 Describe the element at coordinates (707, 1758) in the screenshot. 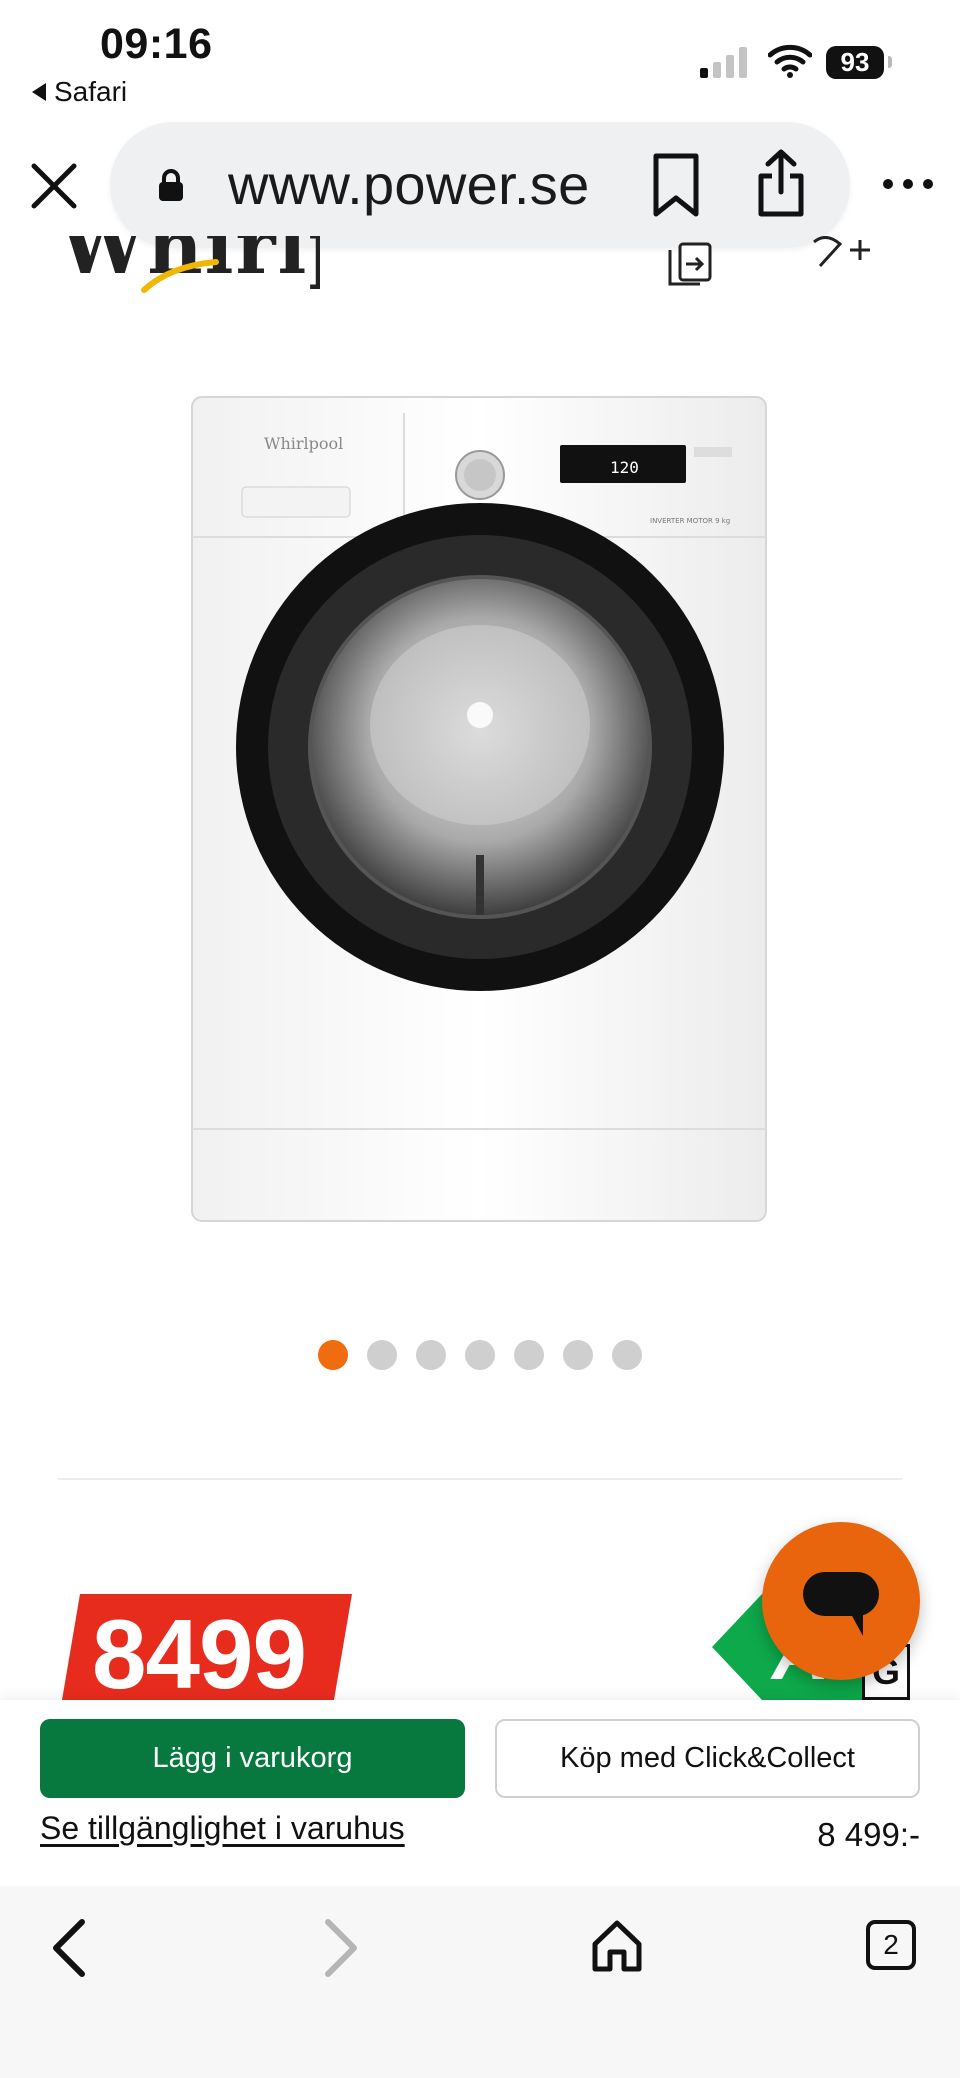

I see `click-collect-button: Köp med Click&Collect` at that location.